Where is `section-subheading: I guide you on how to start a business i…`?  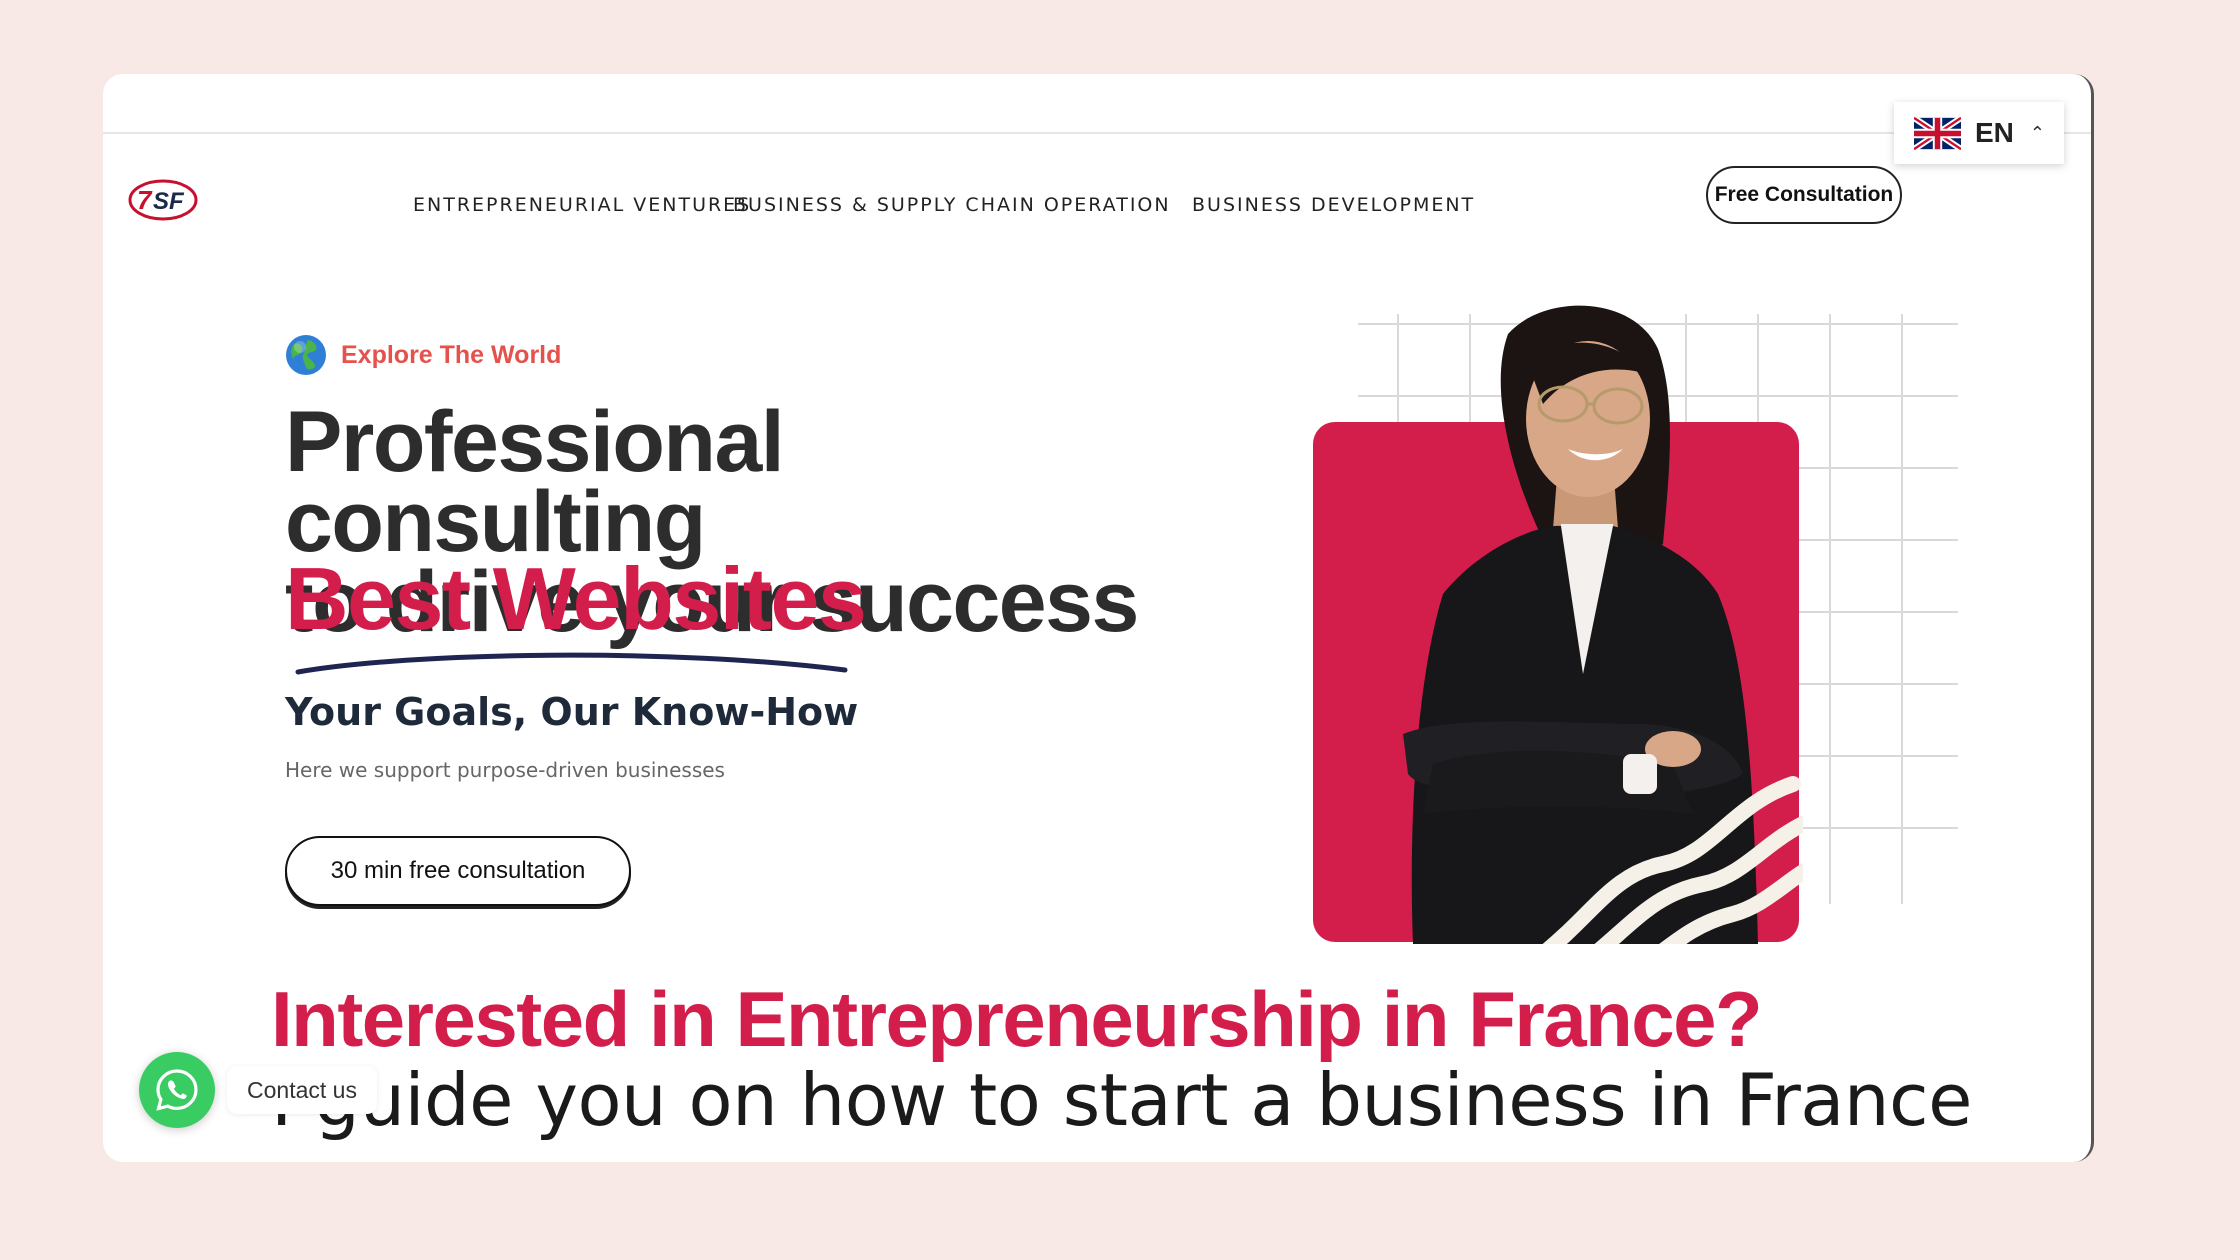 section-subheading: I guide you on how to start a business i… is located at coordinates (1121, 1100).